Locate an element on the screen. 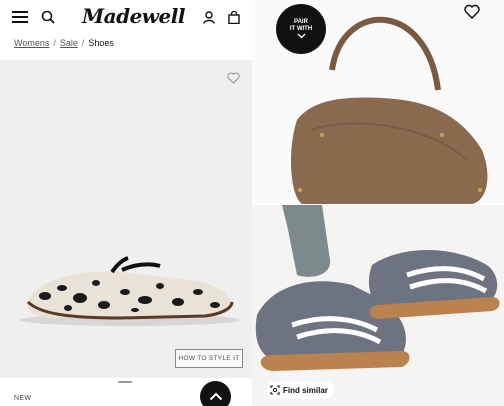  scroll-to-top-button is located at coordinates (215, 393).